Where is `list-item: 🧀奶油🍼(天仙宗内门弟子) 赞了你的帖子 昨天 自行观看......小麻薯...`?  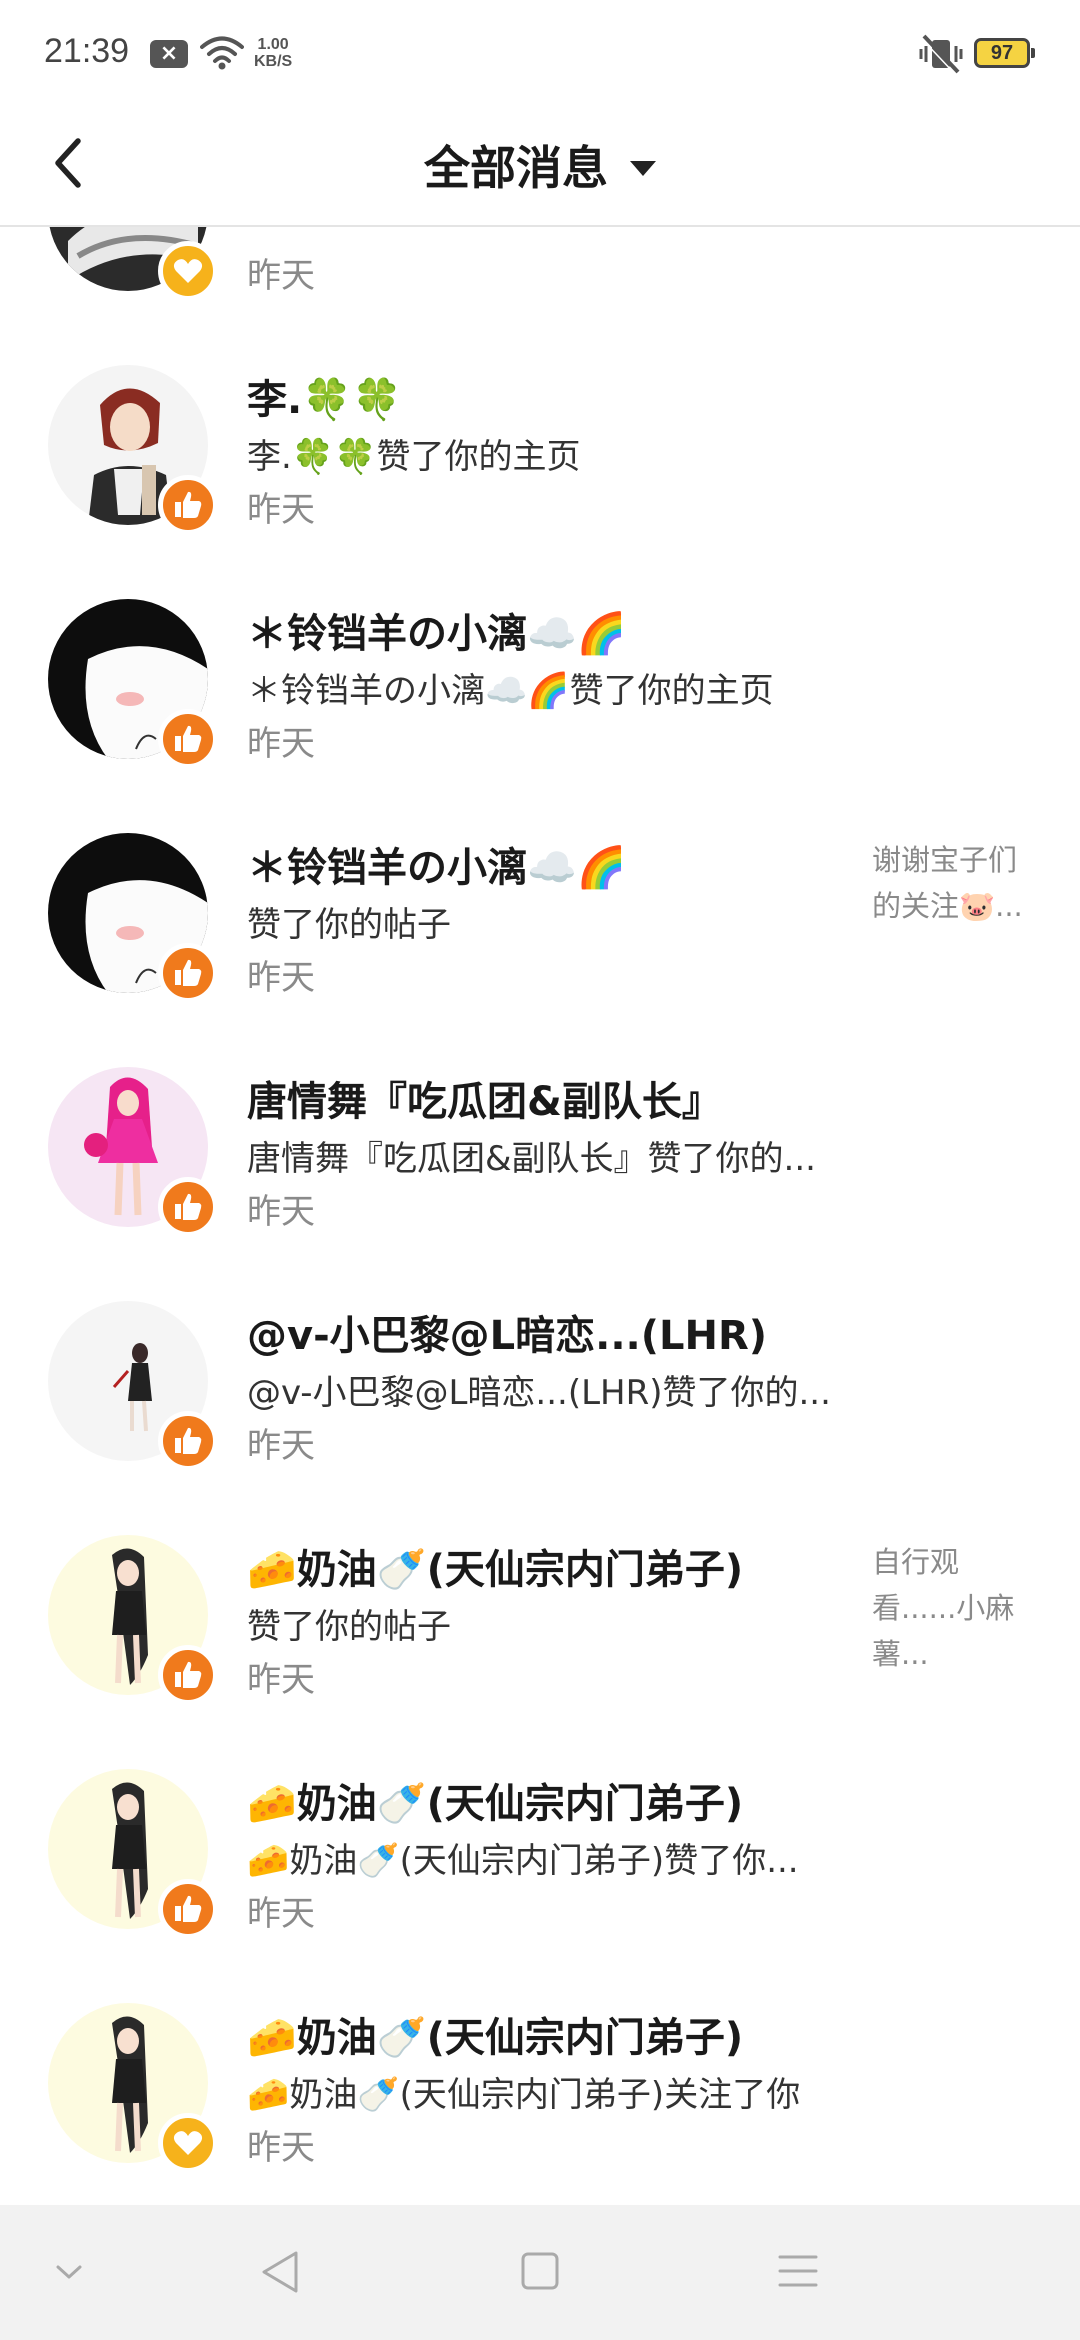 list-item: 🧀奶油🍼(天仙宗内门弟子) 赞了你的帖子 昨天 自行观看......小麻薯... is located at coordinates (540, 1652).